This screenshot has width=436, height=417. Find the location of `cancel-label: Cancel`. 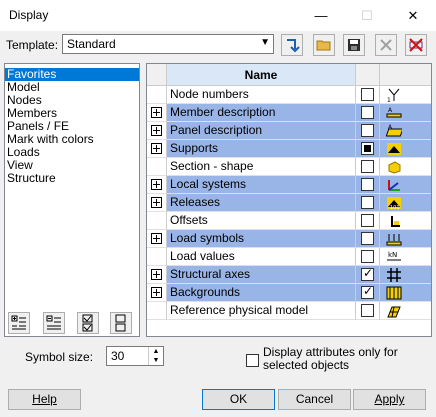

cancel-label: Cancel is located at coordinates (314, 399).